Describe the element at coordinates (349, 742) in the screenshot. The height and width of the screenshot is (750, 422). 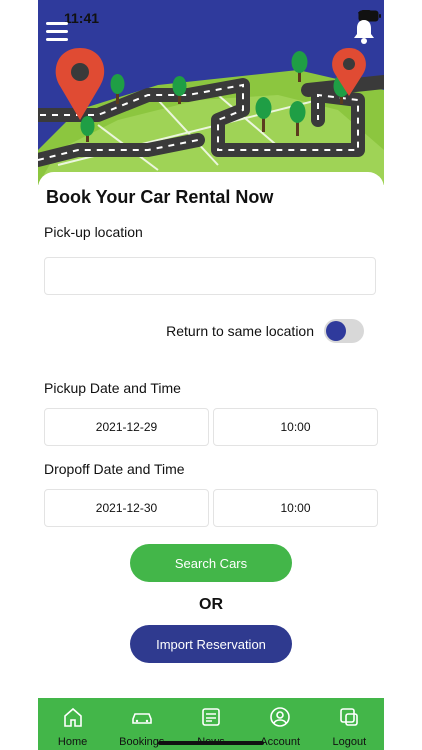
I see `nav-label-logout: Logout` at that location.